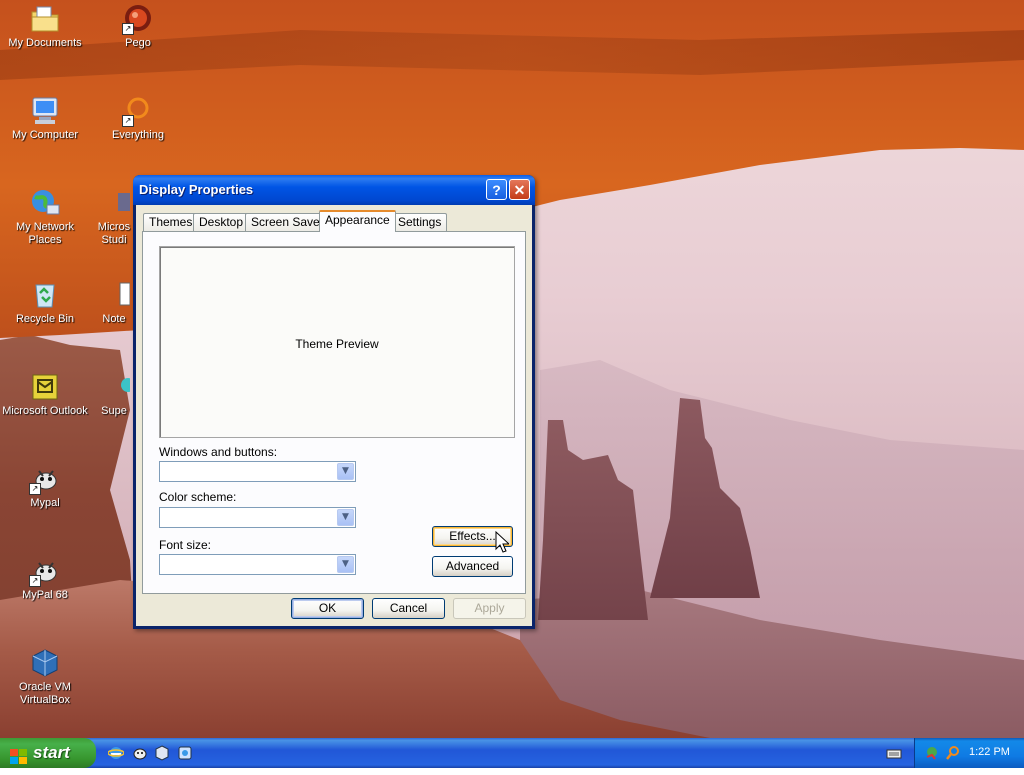 The height and width of the screenshot is (775, 1024). Describe the element at coordinates (257, 471) in the screenshot. I see `windows-buttons-select: ▼` at that location.